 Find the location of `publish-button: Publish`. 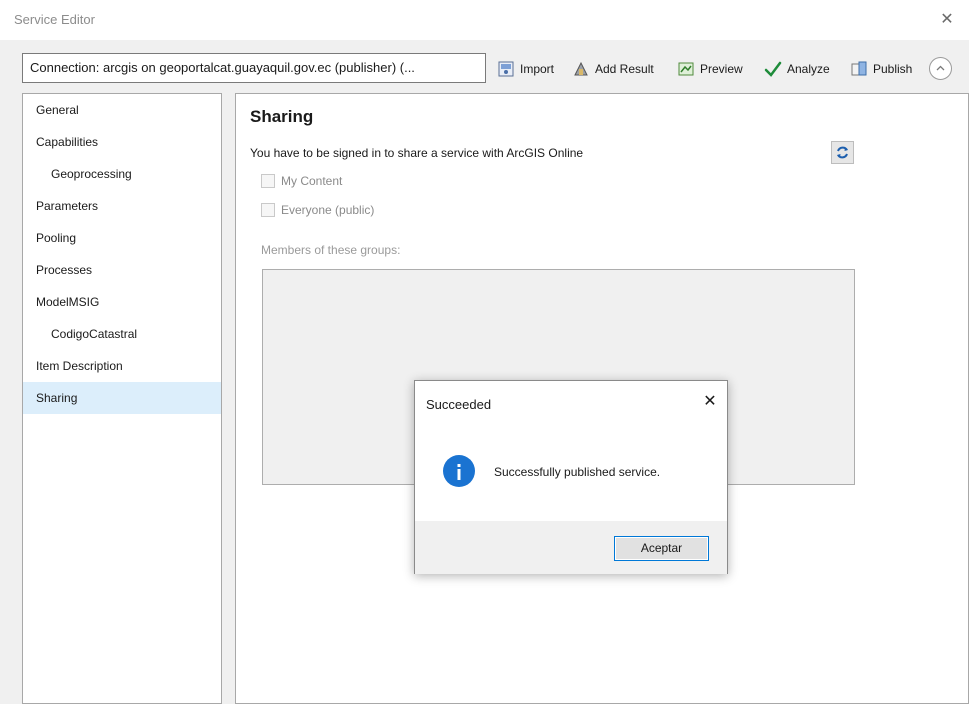

publish-button: Publish is located at coordinates (881, 69).